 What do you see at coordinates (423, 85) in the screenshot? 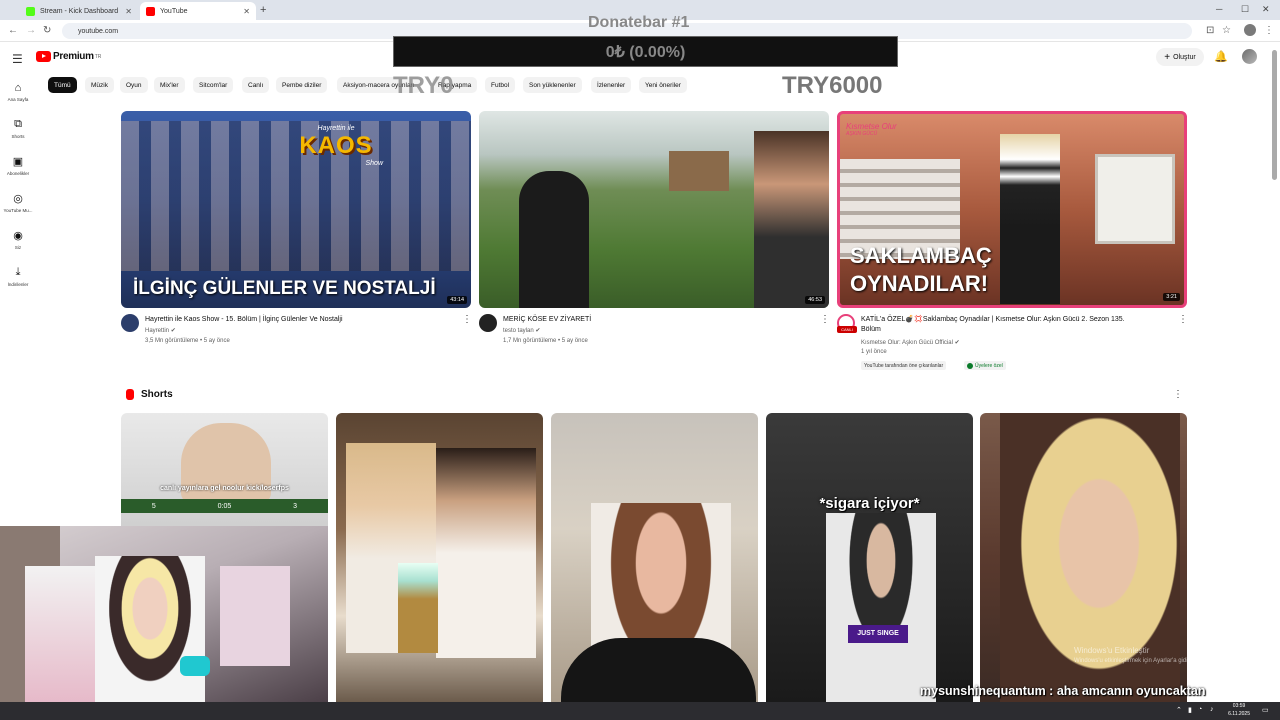
I see `donatebar-min-label: TRY0` at bounding box center [423, 85].